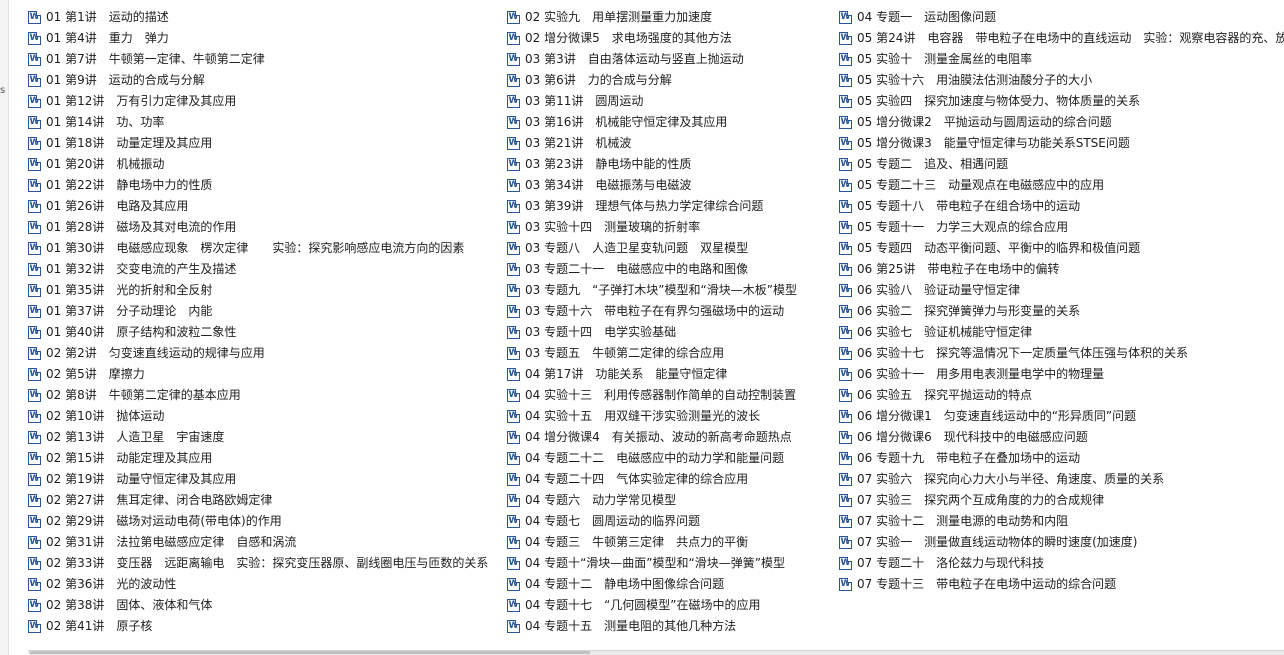 The image size is (1284, 655). What do you see at coordinates (669, 101) in the screenshot?
I see `file-item: W 03 第11讲 圆周运动` at bounding box center [669, 101].